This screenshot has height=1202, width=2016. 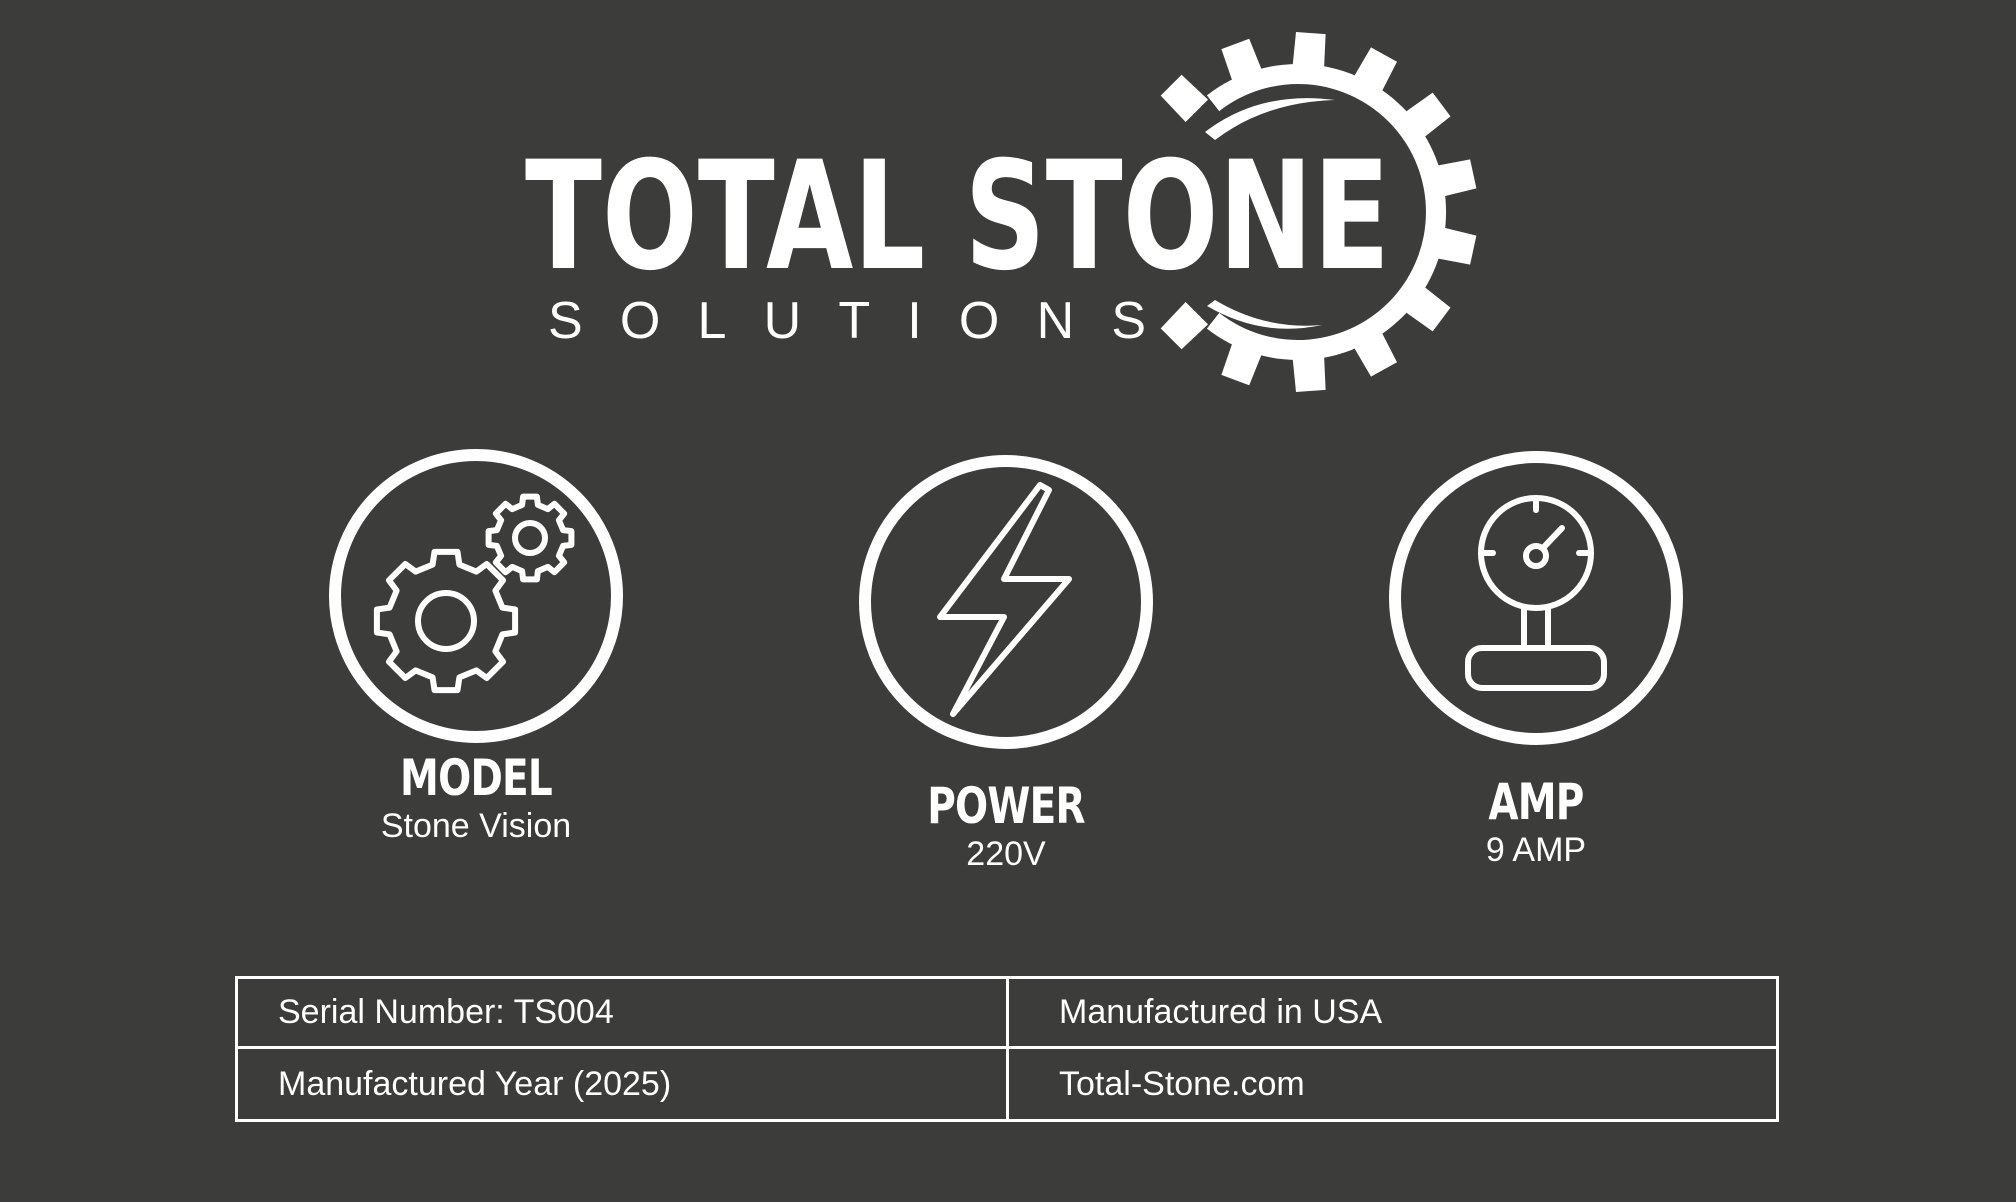 What do you see at coordinates (1006, 602) in the screenshot?
I see `lightning-bolt-icon` at bounding box center [1006, 602].